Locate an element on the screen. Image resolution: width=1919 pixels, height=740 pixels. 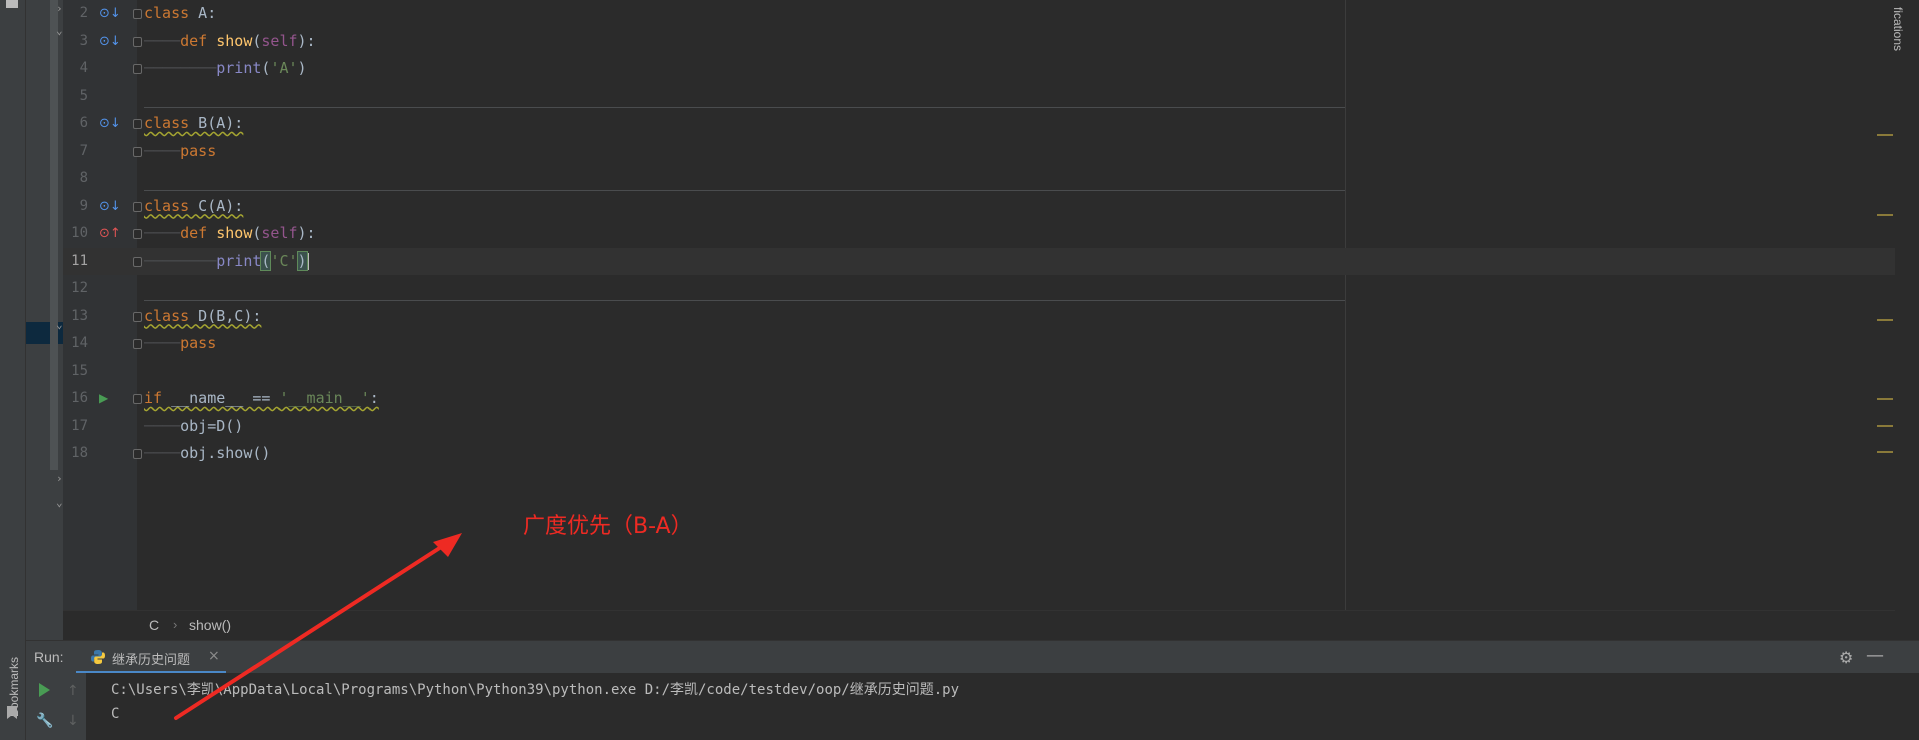
project-scrollbar is located at coordinates (54, 235).